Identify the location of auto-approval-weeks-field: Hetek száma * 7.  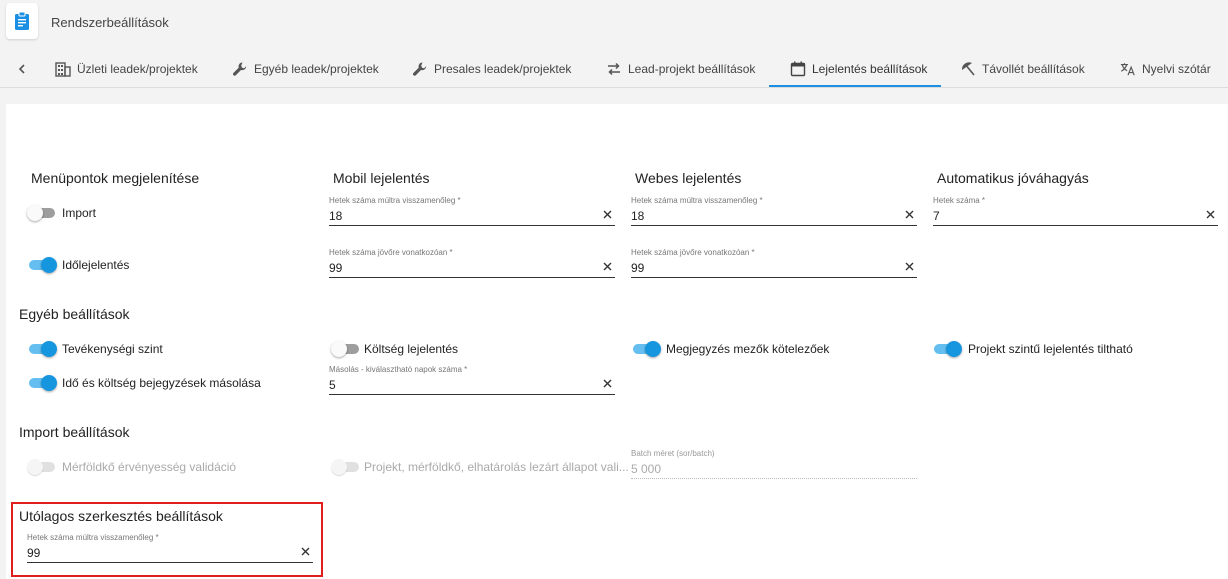
(1075, 211).